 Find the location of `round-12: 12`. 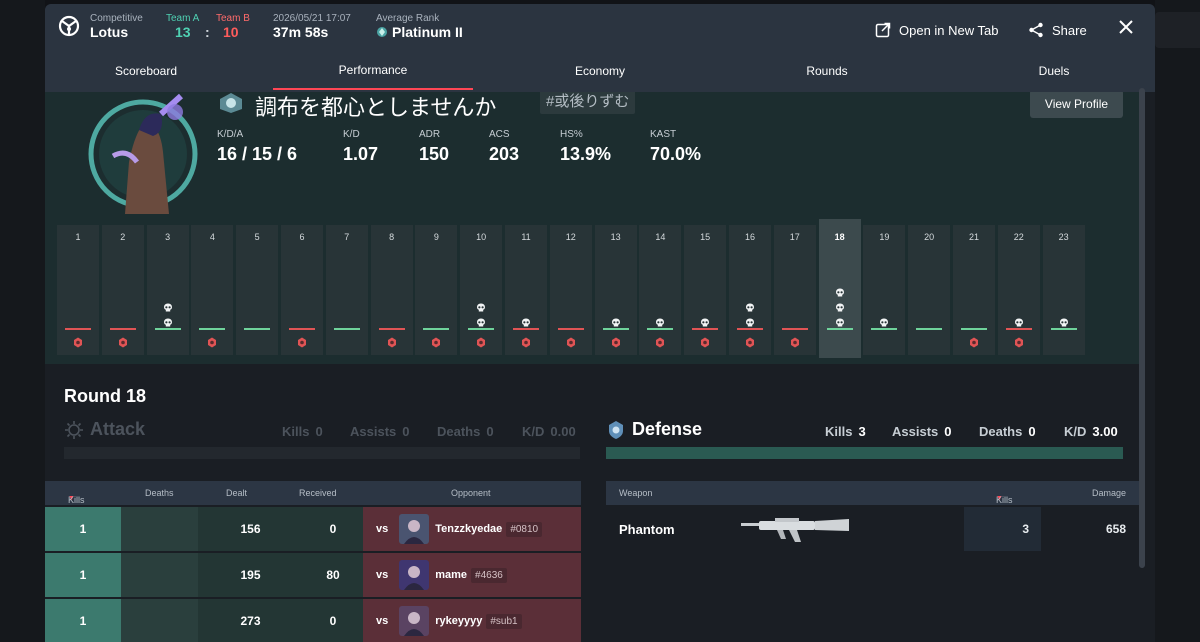

round-12: 12 is located at coordinates (570, 290).